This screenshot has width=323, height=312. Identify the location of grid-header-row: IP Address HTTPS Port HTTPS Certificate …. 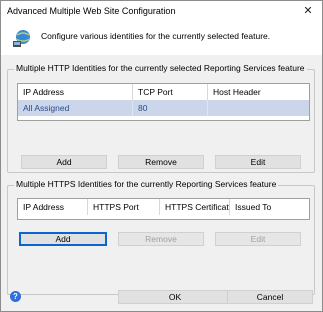
(163, 207).